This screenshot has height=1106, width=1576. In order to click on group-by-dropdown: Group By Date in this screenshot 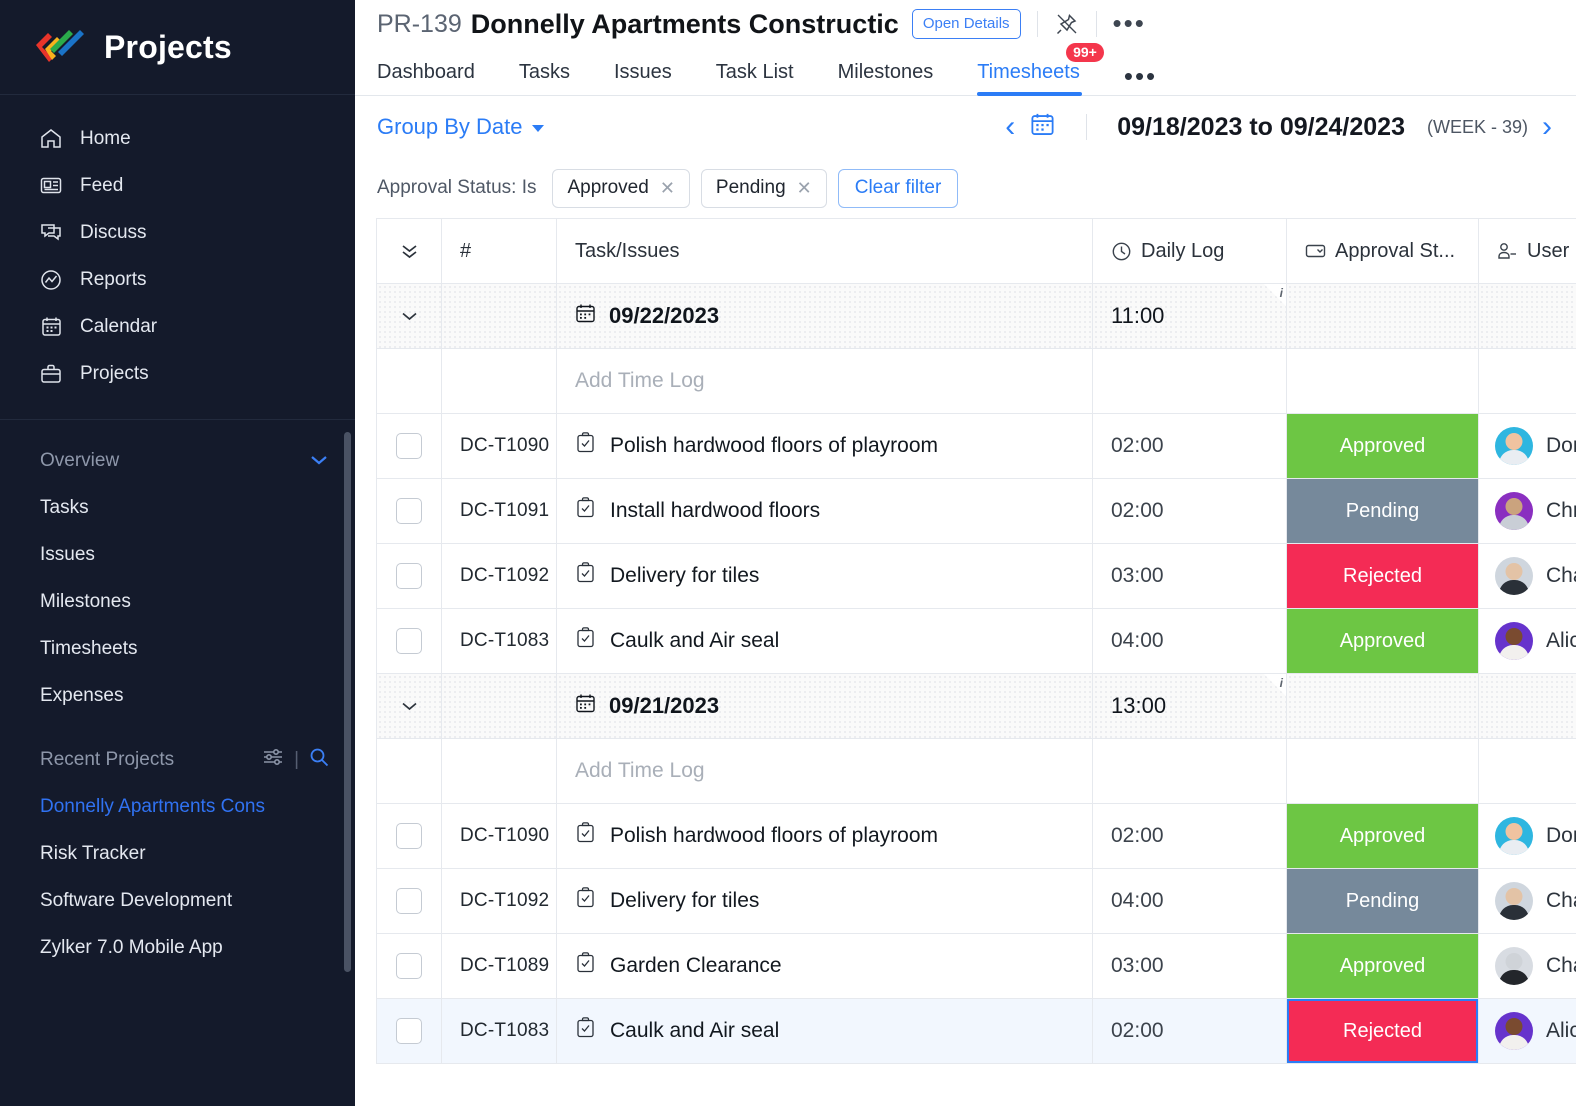, I will do `click(460, 127)`.